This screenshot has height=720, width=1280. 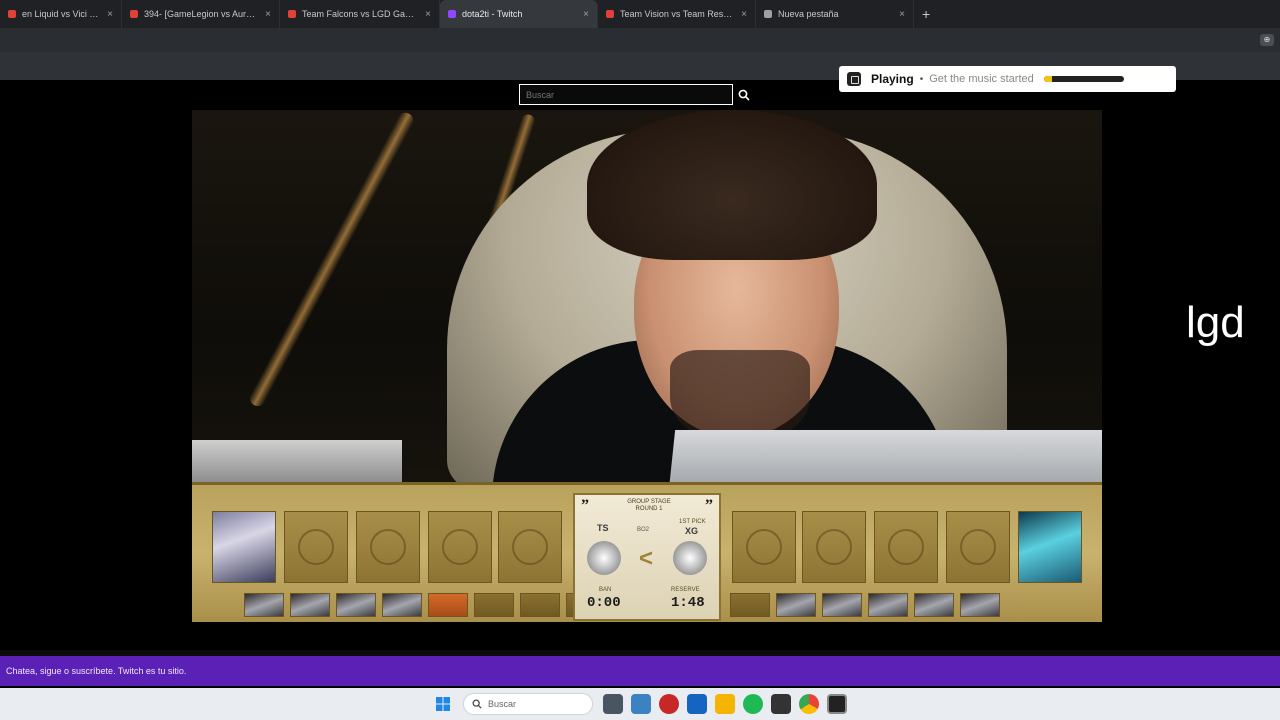 What do you see at coordinates (981, 79) in the screenshot?
I see `player-message: Get the music started` at bounding box center [981, 79].